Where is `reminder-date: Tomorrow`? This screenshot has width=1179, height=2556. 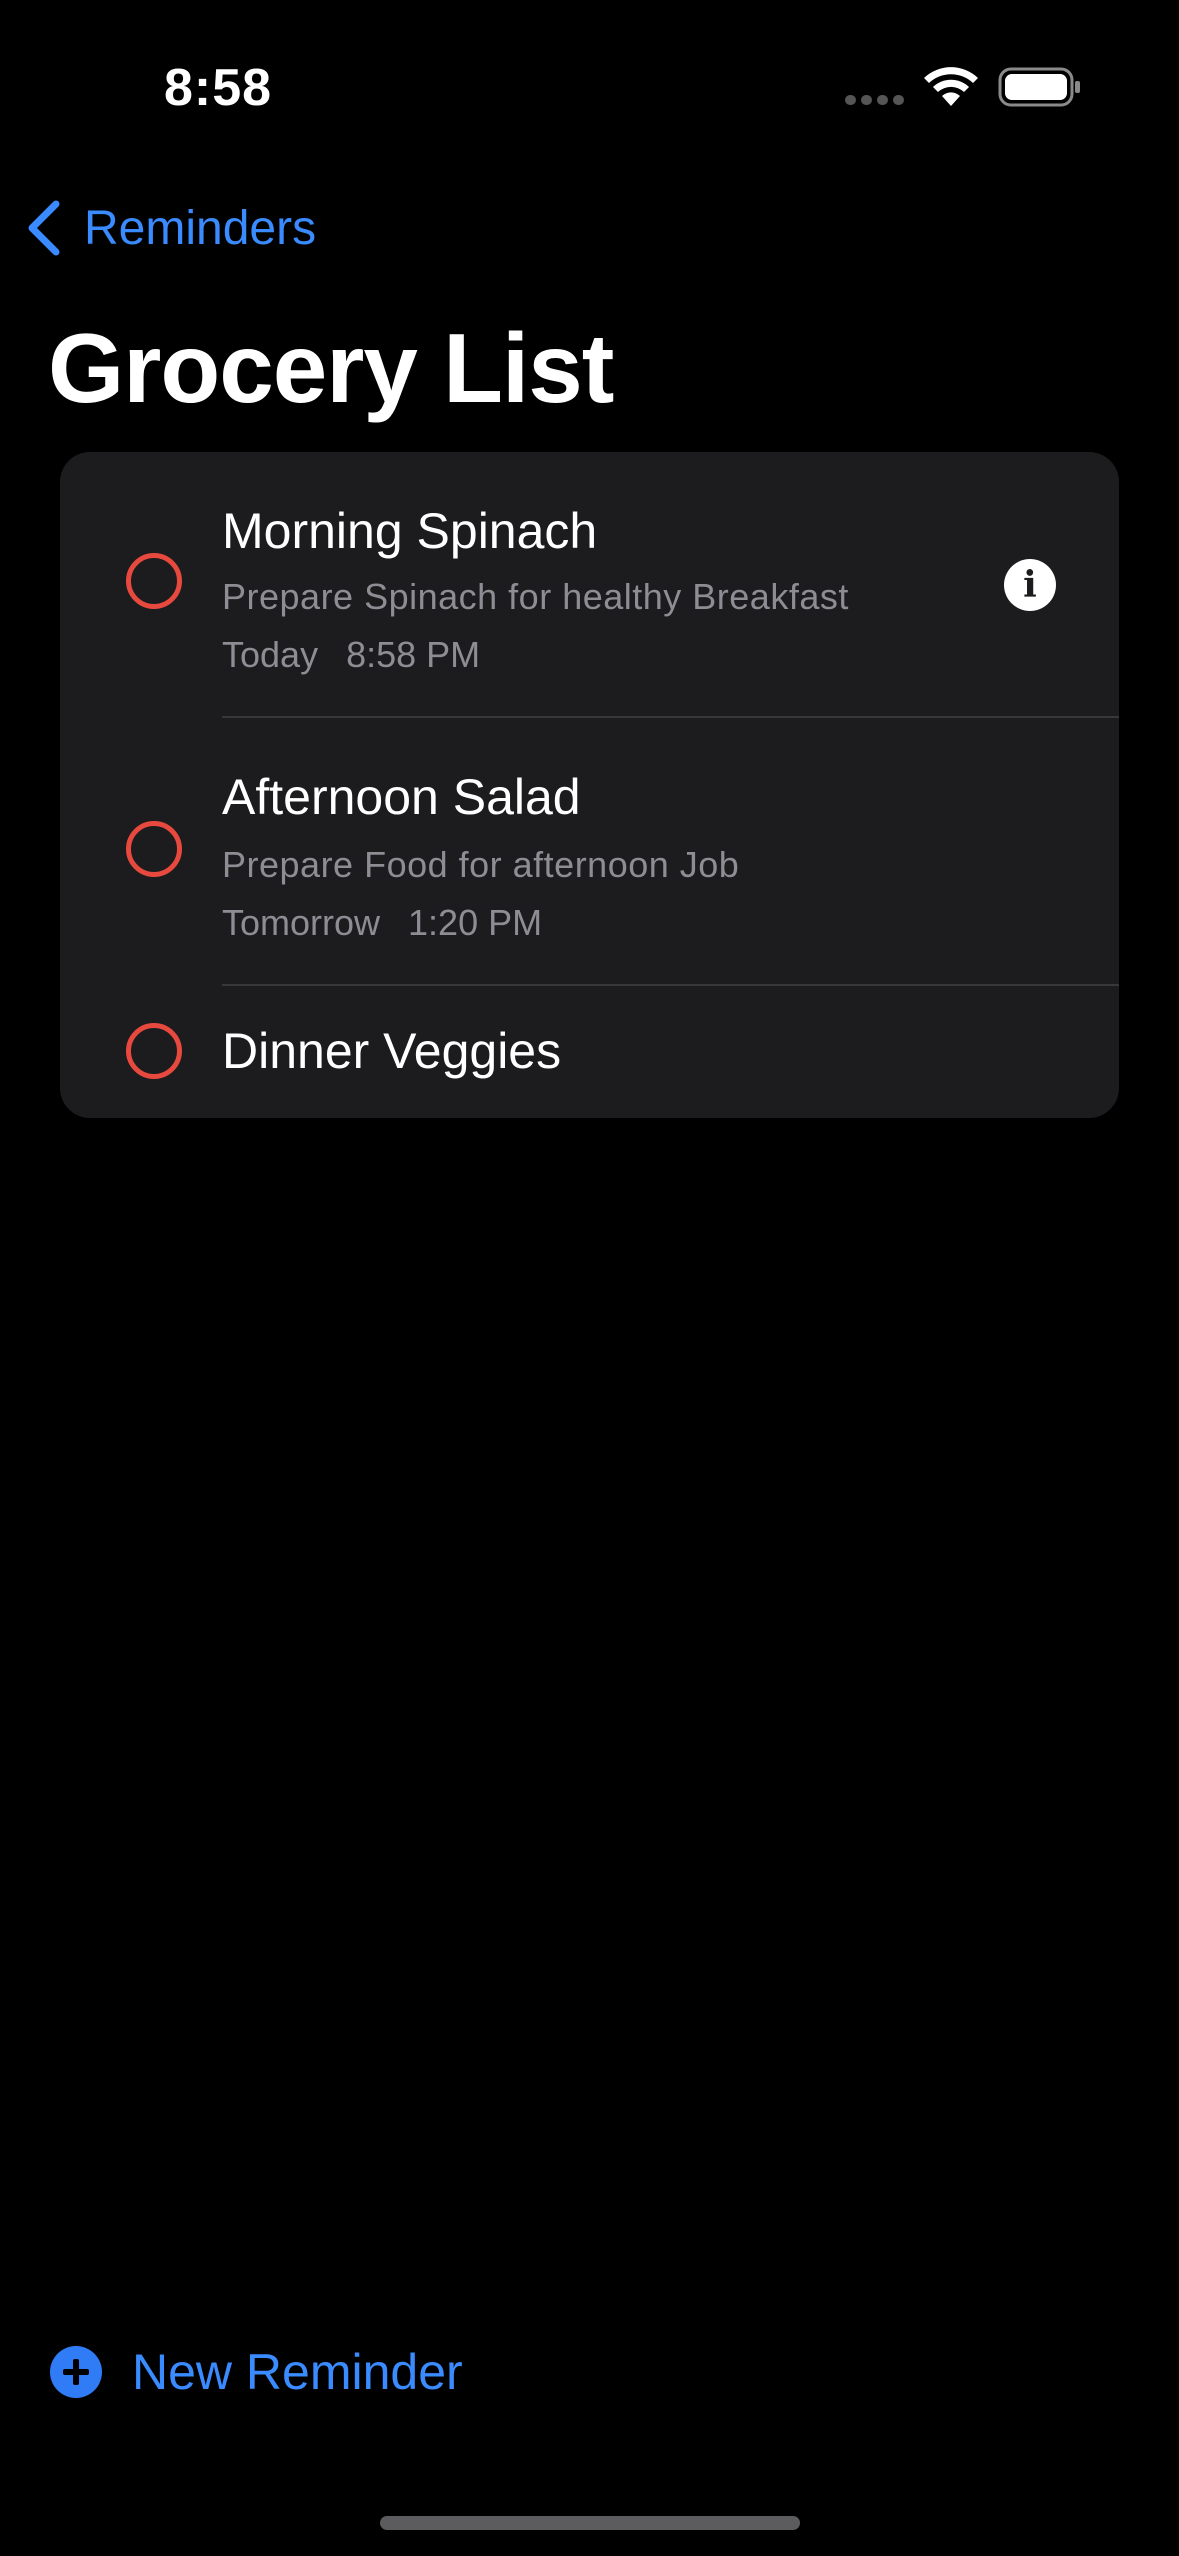
reminder-date: Tomorrow is located at coordinates (301, 922).